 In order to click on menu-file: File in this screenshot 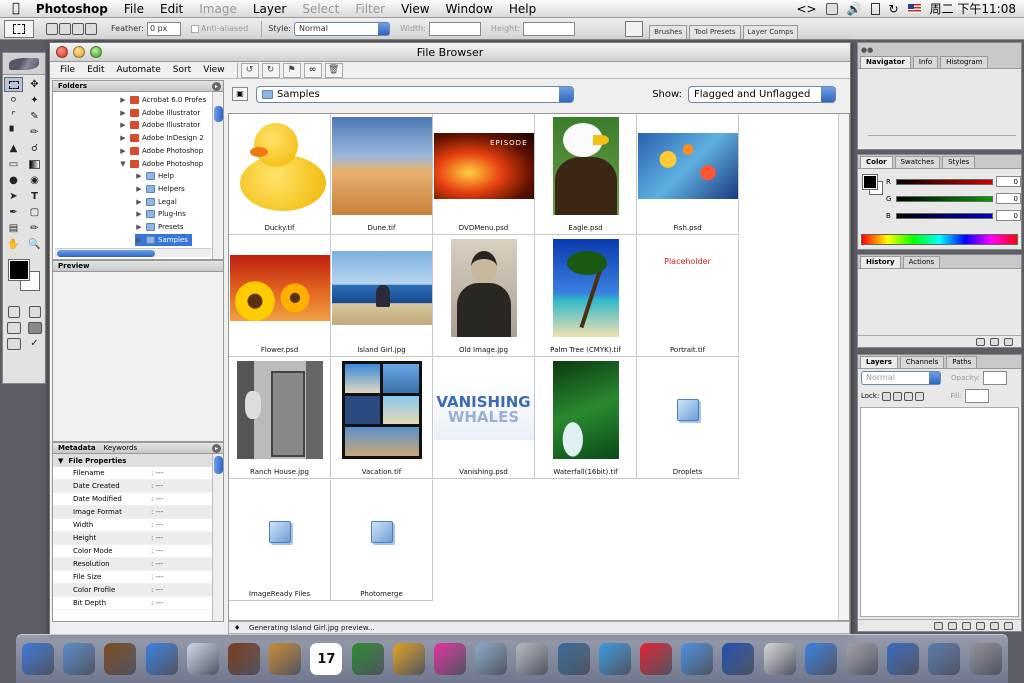, I will do `click(134, 9)`.